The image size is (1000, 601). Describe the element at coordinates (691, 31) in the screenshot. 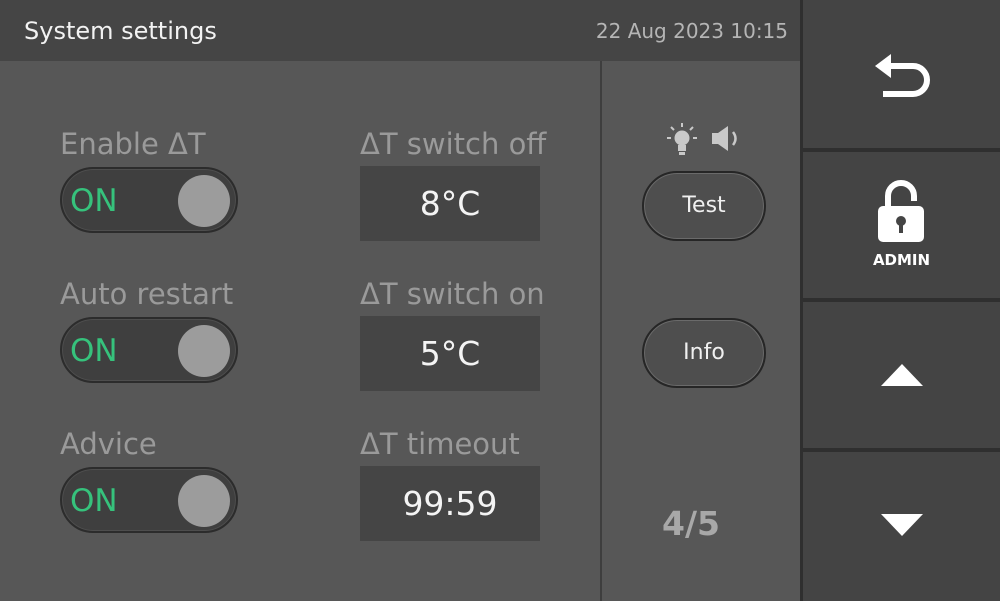

I see `date-time: 22 Aug 2023 10:15` at that location.